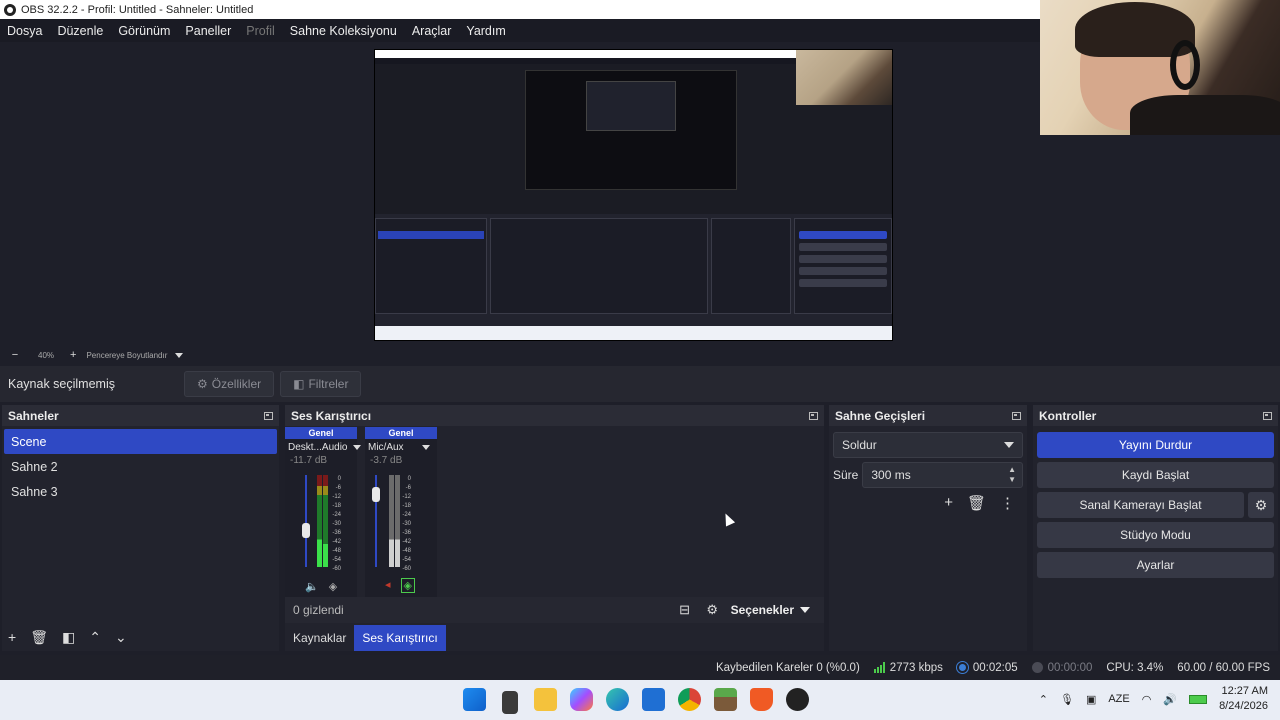  What do you see at coordinates (1243, 706) in the screenshot?
I see `clock-date: 8/24/2026` at bounding box center [1243, 706].